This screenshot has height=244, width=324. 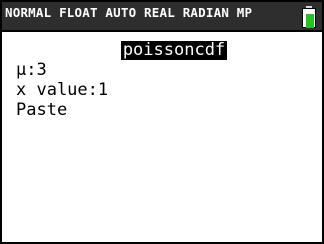 I want to click on x-value-label: x value:, so click(x=57, y=90).